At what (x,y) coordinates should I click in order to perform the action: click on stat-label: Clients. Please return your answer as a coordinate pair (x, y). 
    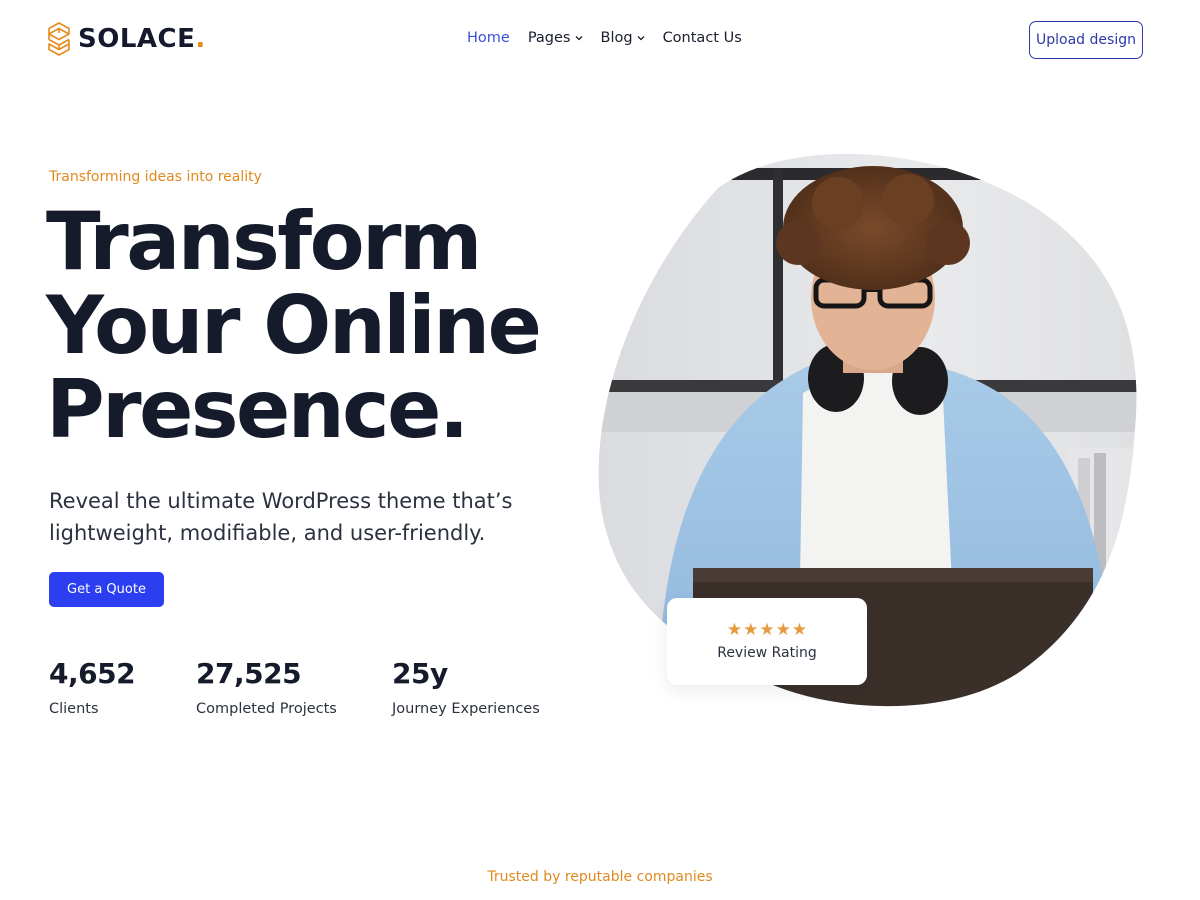
    Looking at the image, I should click on (74, 709).